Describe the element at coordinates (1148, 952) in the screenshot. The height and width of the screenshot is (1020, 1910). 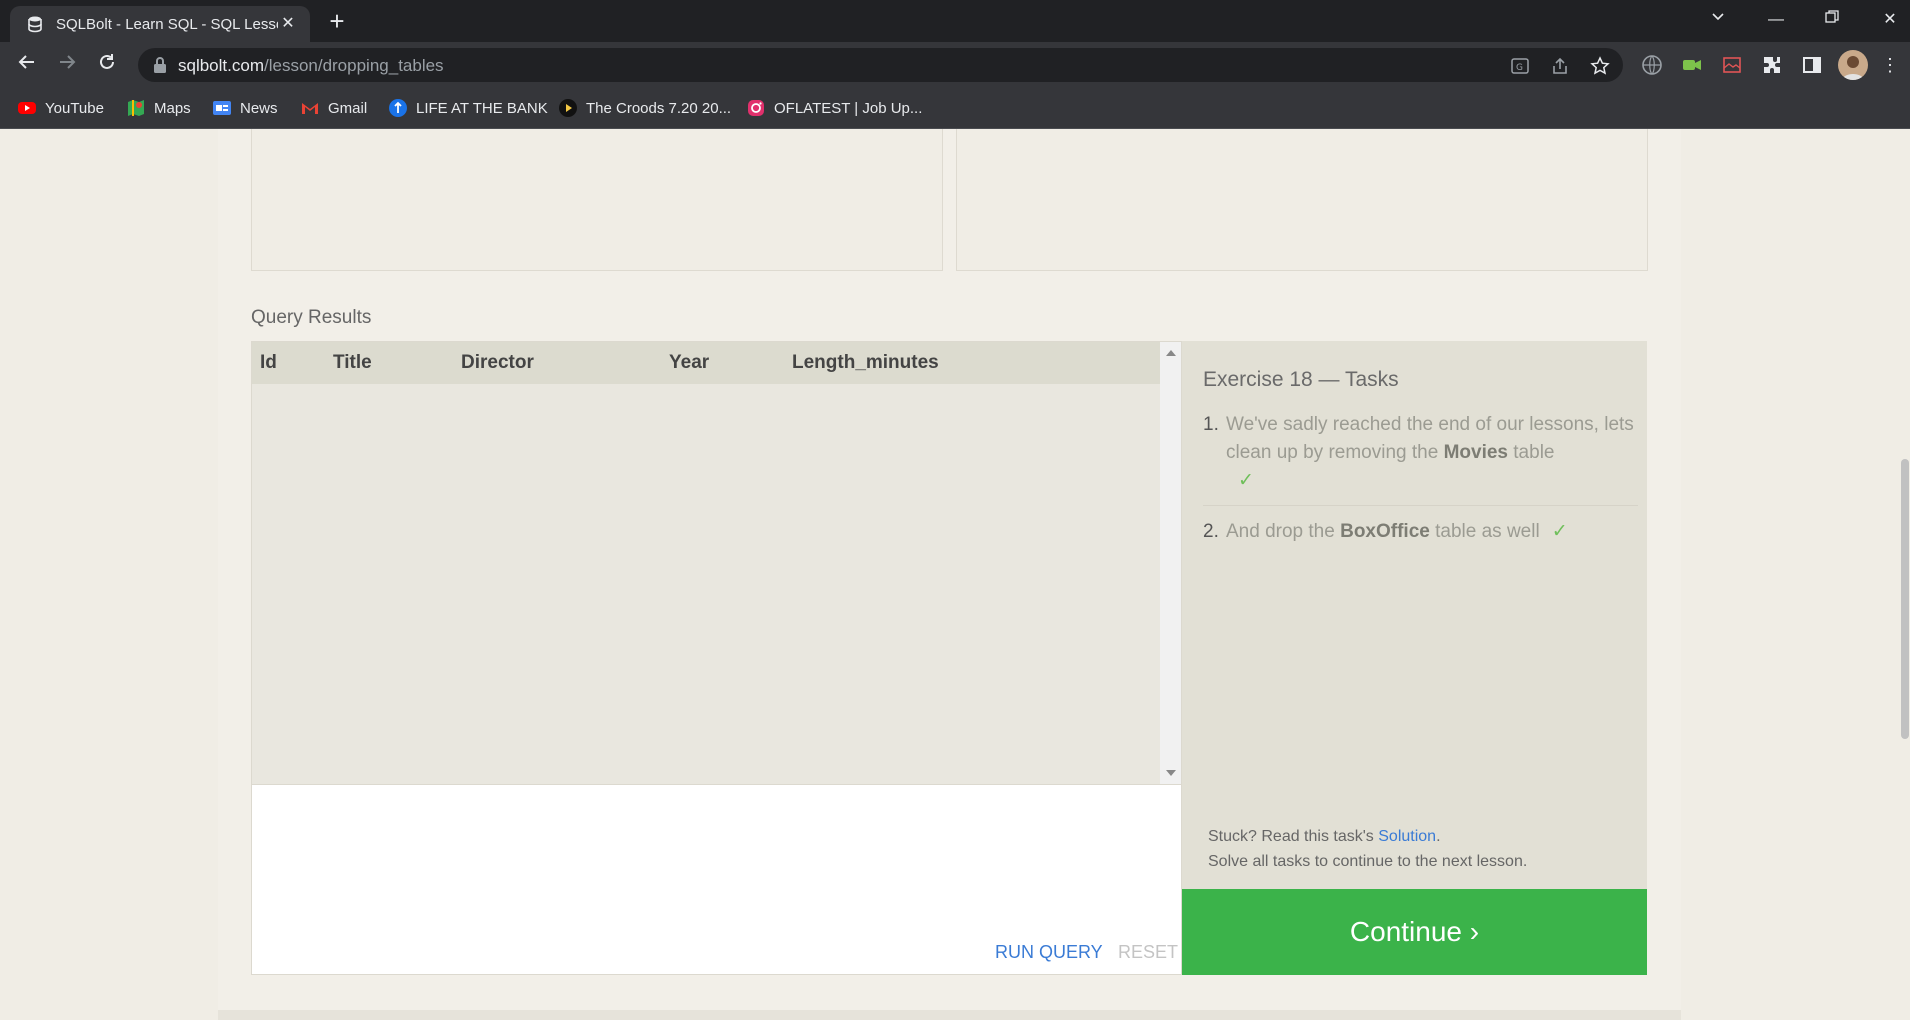
I see `reset-button: RESET` at that location.